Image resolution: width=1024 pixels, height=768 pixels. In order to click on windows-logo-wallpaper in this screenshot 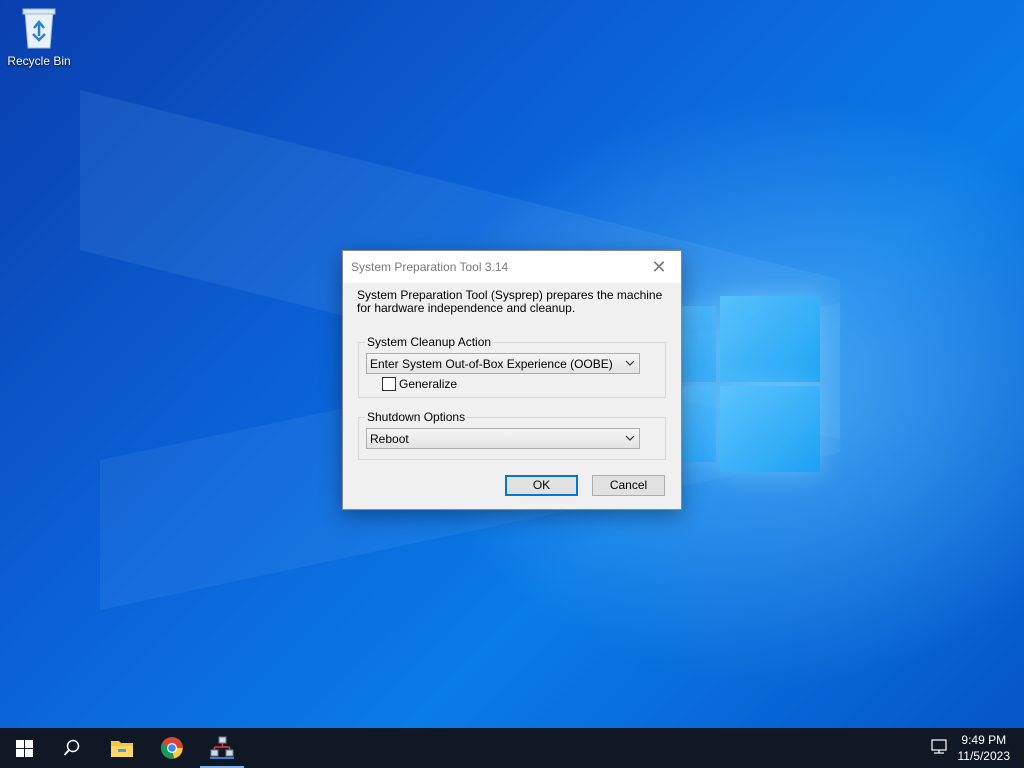, I will do `click(752, 385)`.